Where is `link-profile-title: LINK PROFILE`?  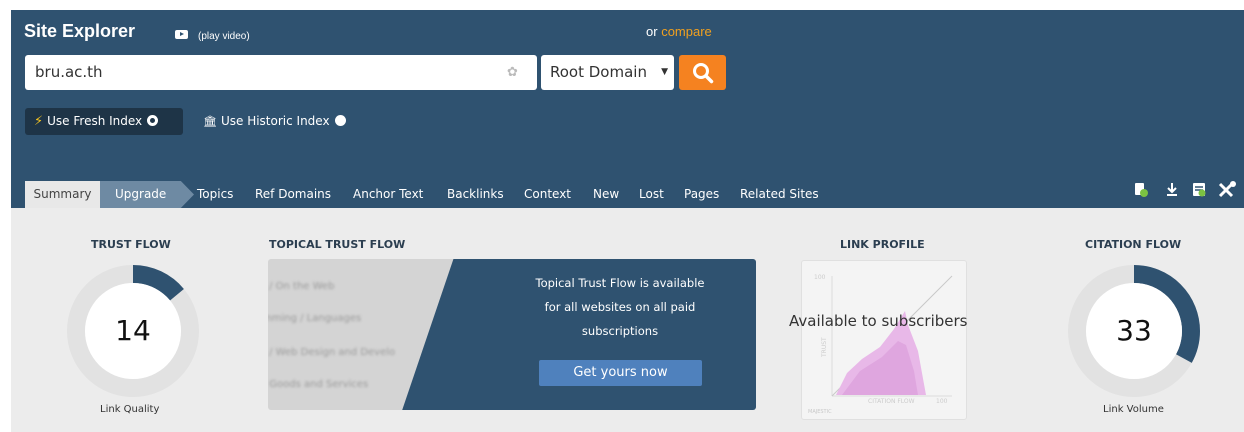
link-profile-title: LINK PROFILE is located at coordinates (882, 244).